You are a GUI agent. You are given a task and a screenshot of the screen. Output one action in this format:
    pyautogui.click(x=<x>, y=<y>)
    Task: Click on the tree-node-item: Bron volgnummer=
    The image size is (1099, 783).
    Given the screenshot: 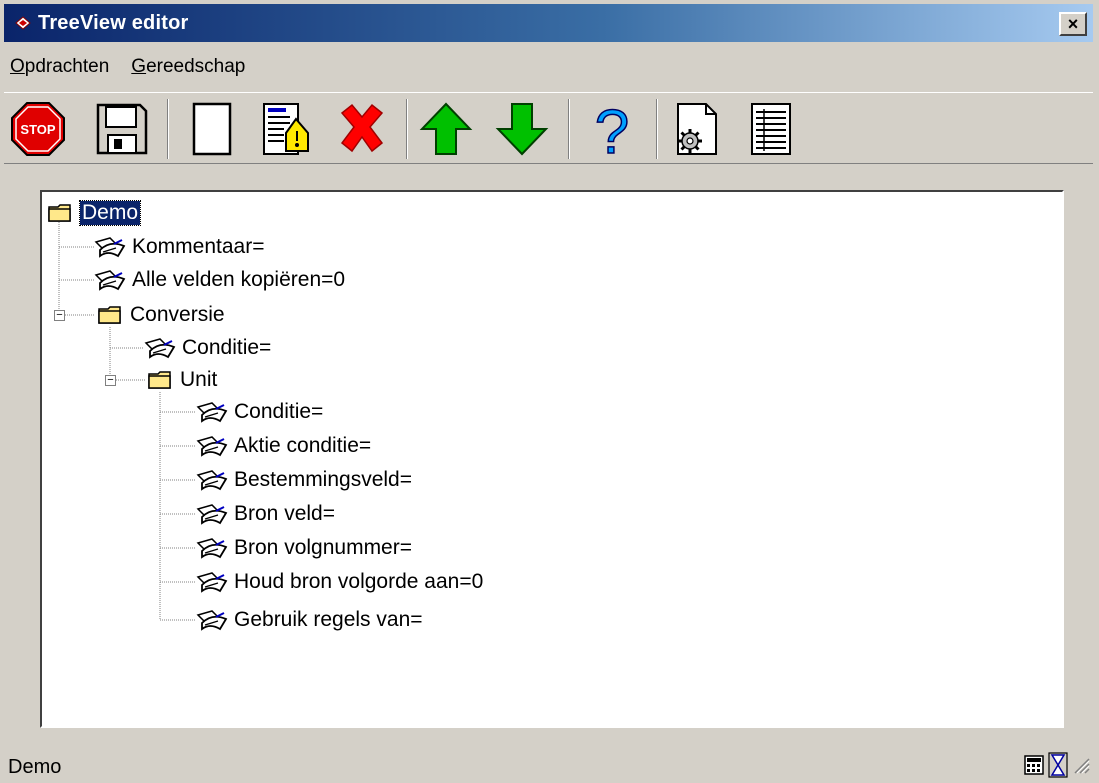 What is the action you would take?
    pyautogui.click(x=304, y=548)
    